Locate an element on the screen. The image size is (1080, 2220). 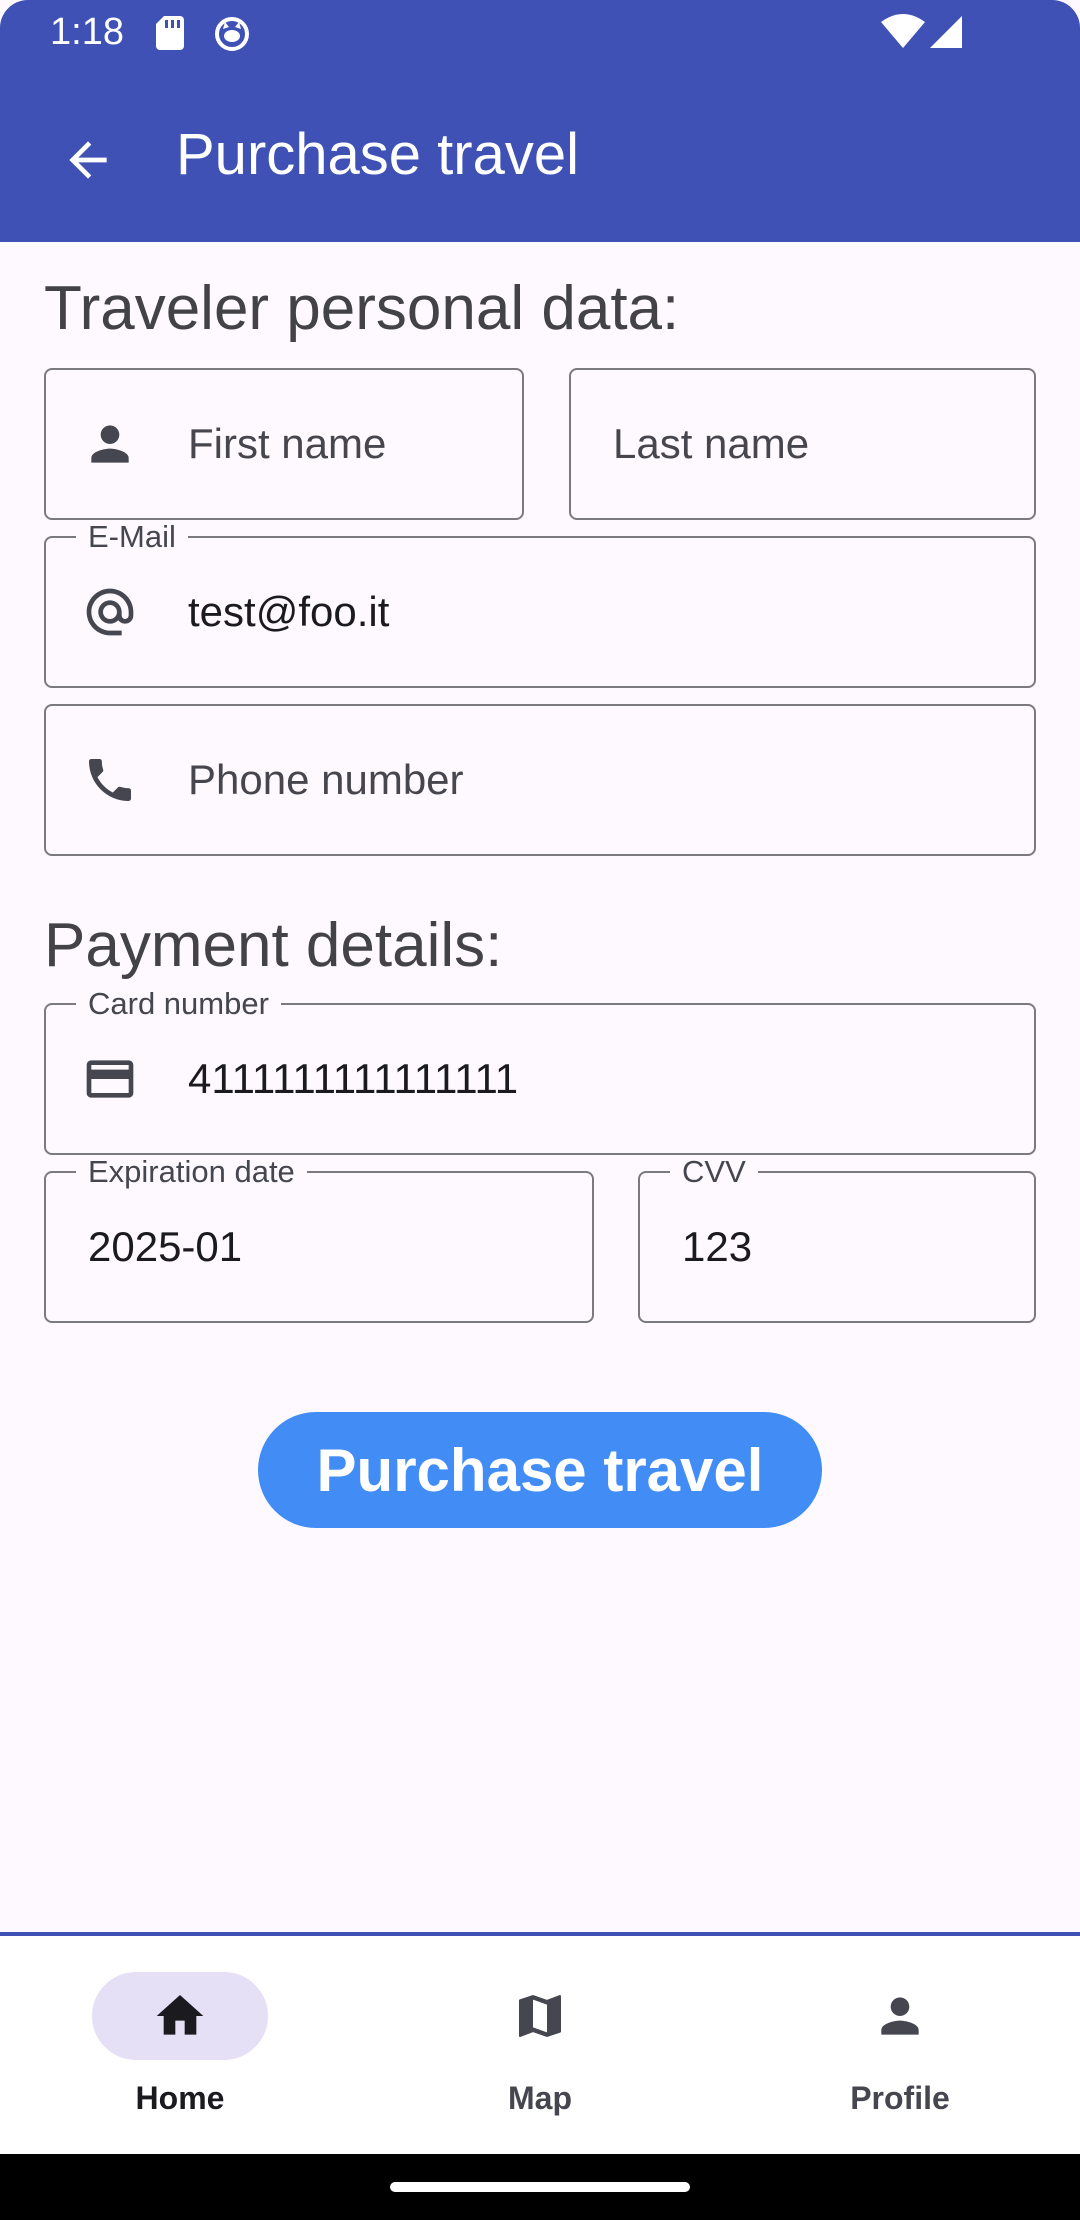
payment-section-heading: Payment details: is located at coordinates (273, 945).